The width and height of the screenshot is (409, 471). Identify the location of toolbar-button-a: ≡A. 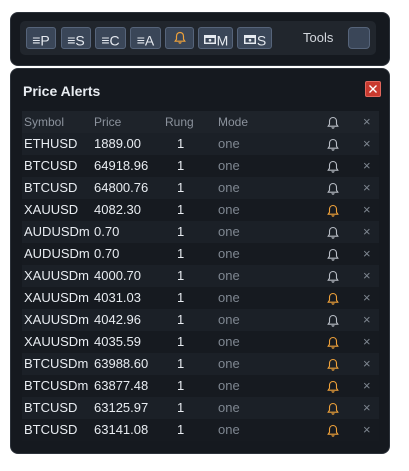
(145, 38).